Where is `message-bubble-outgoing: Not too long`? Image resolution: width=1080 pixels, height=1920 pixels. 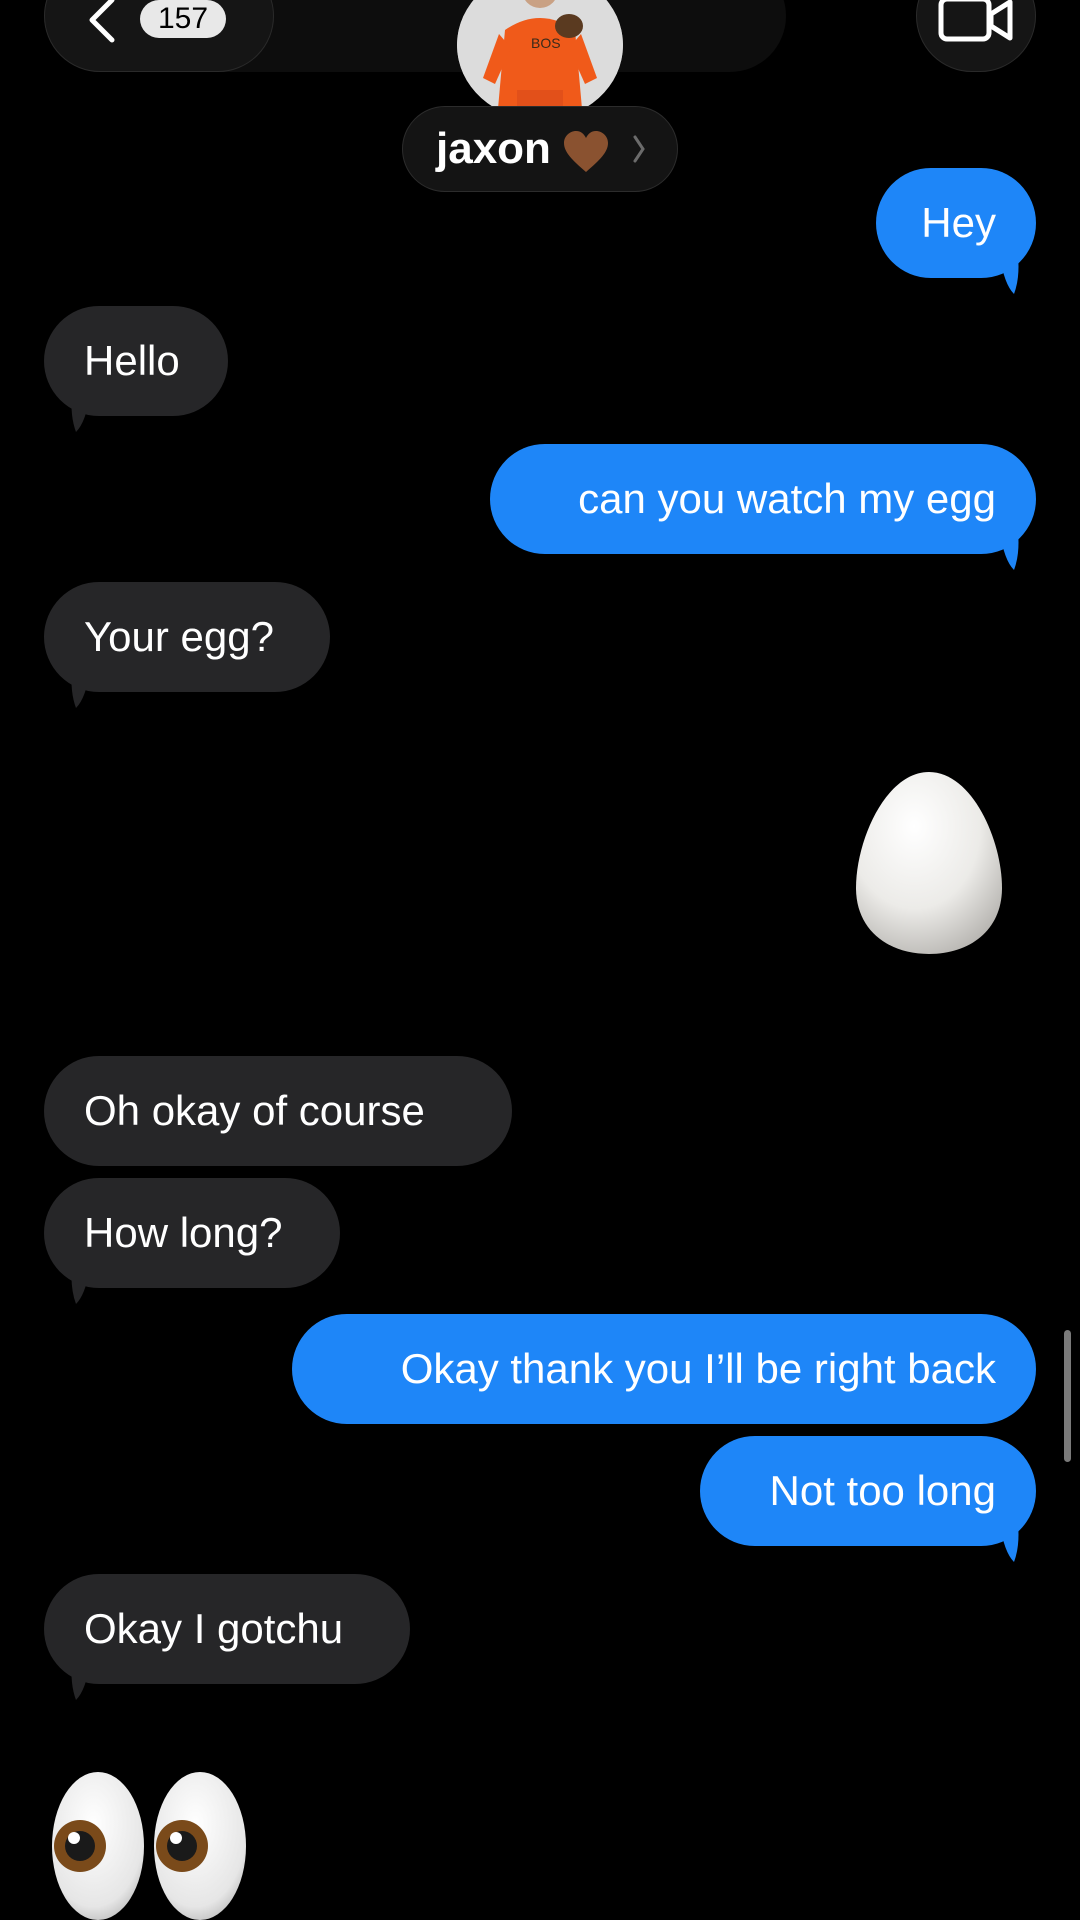
message-bubble-outgoing: Not too long is located at coordinates (868, 1491).